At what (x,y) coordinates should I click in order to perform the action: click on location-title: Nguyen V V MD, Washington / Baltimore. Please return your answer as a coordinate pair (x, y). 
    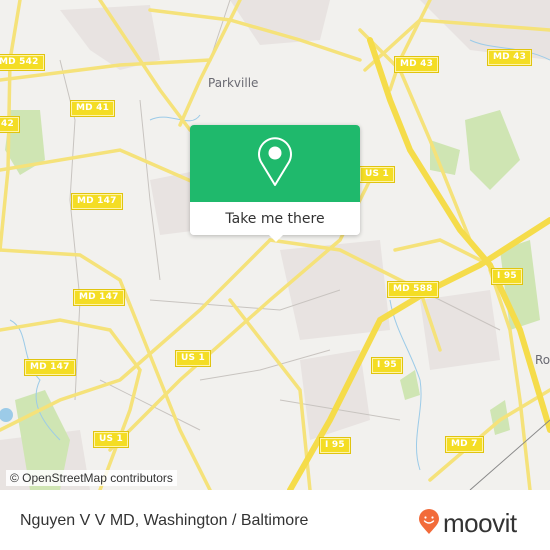
    Looking at the image, I should click on (164, 520).